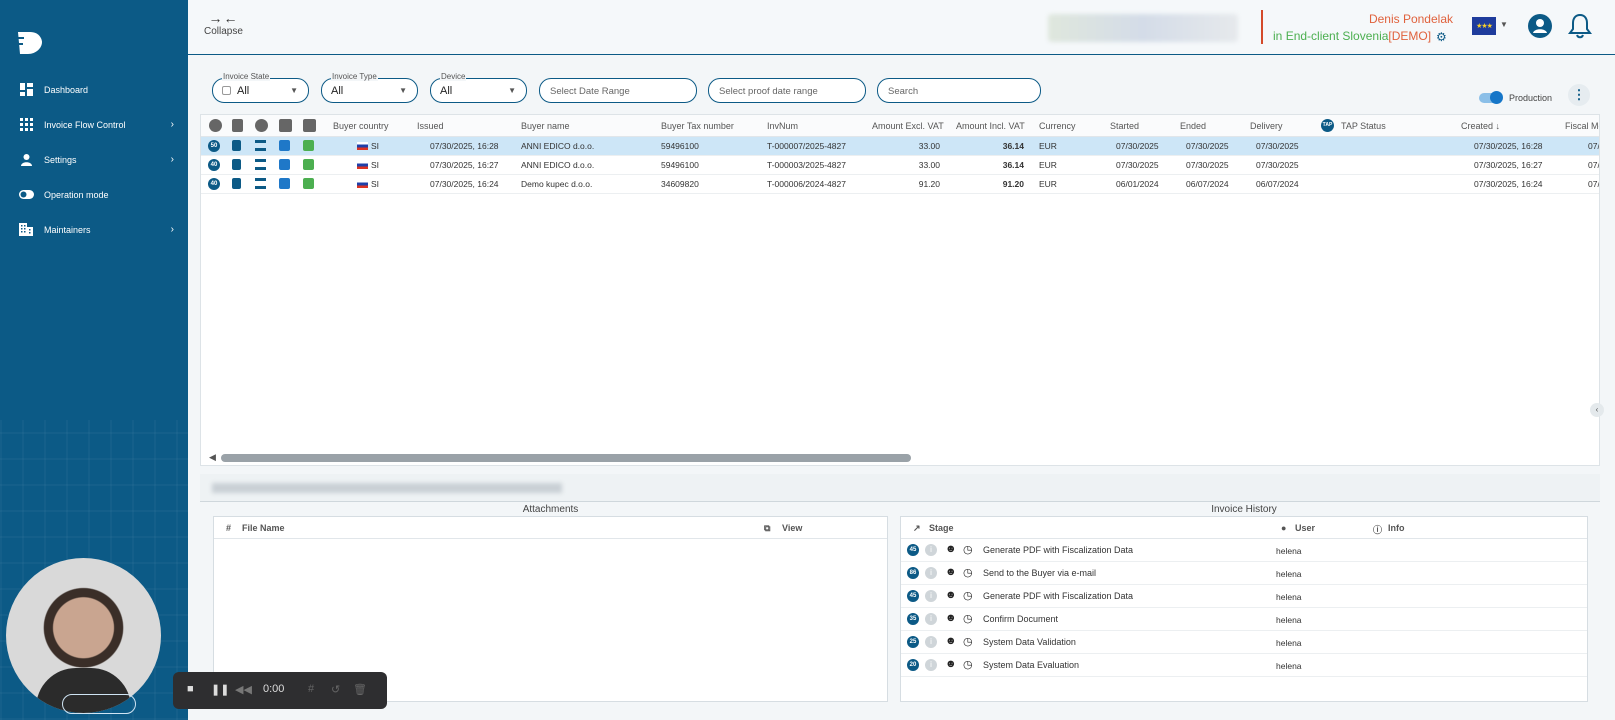 This screenshot has width=1615, height=720. Describe the element at coordinates (1504, 24) in the screenshot. I see `chevron-down-icon: ▼` at that location.